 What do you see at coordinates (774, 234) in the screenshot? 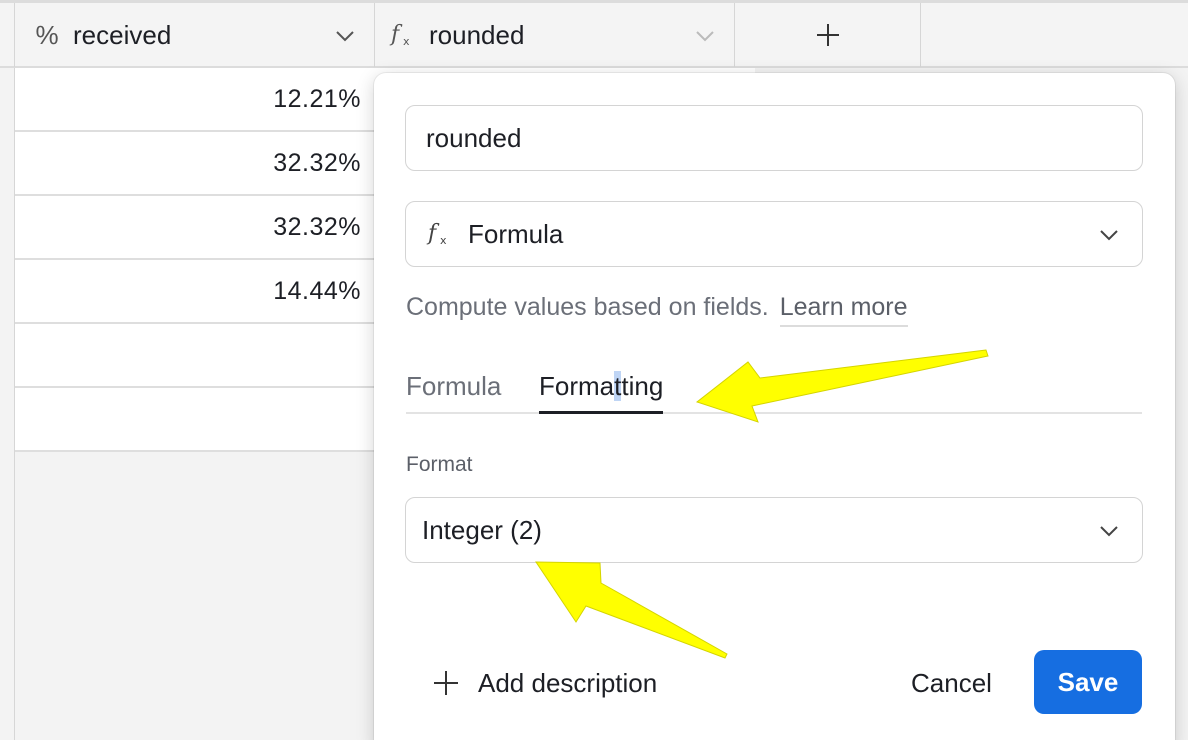
I see `field-type-select: fx Formula` at bounding box center [774, 234].